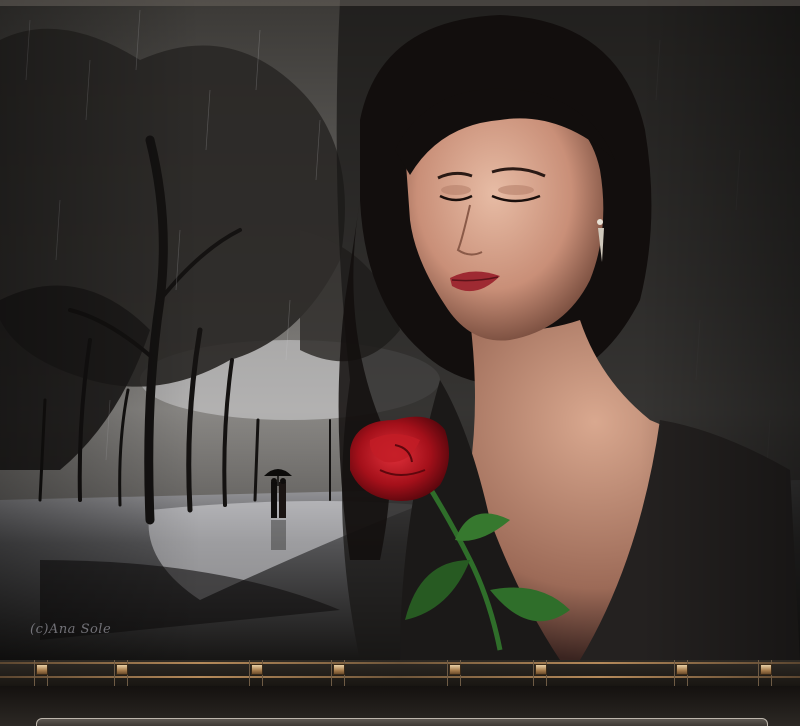 This screenshot has height=726, width=800. I want to click on bottom-frame-bar, so click(402, 722).